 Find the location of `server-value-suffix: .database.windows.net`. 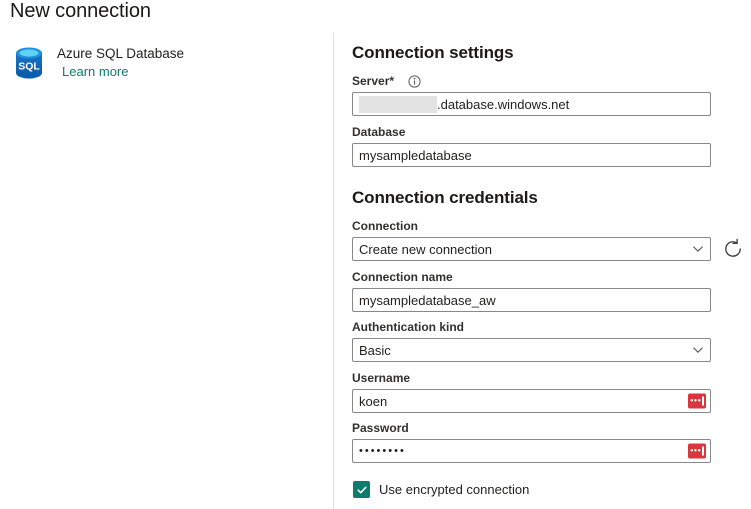

server-value-suffix: .database.windows.net is located at coordinates (503, 104).